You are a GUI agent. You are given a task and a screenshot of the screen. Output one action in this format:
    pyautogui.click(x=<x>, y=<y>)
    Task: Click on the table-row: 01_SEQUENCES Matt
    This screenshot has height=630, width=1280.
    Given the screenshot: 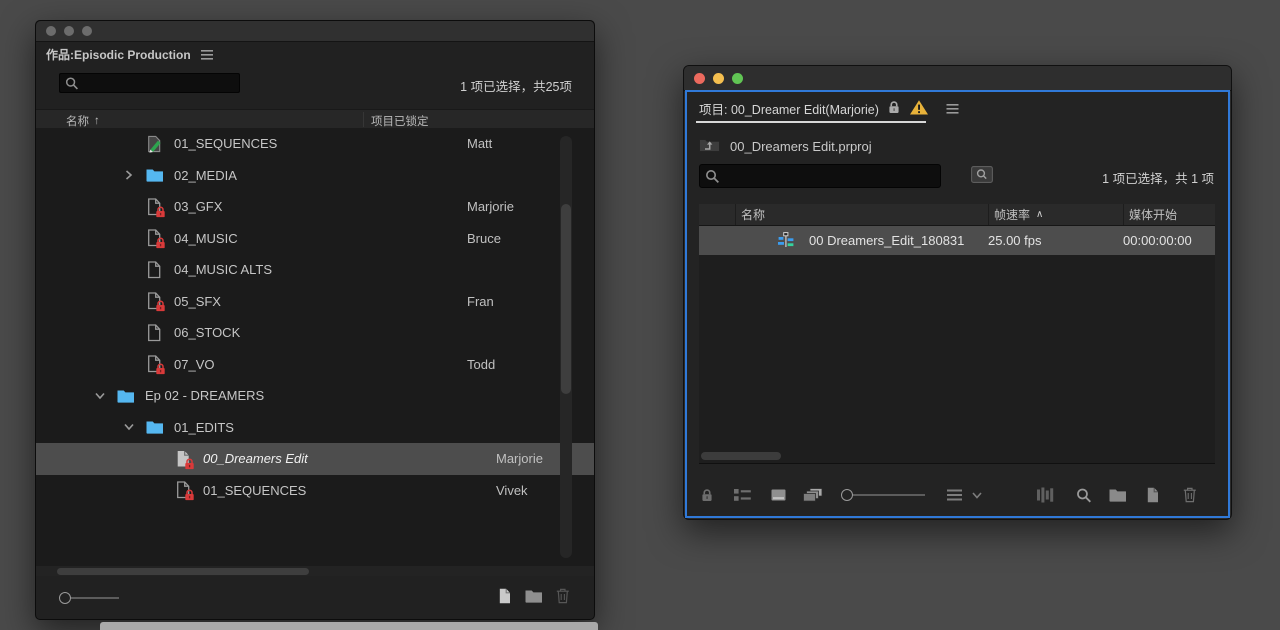 What is the action you would take?
    pyautogui.click(x=315, y=144)
    